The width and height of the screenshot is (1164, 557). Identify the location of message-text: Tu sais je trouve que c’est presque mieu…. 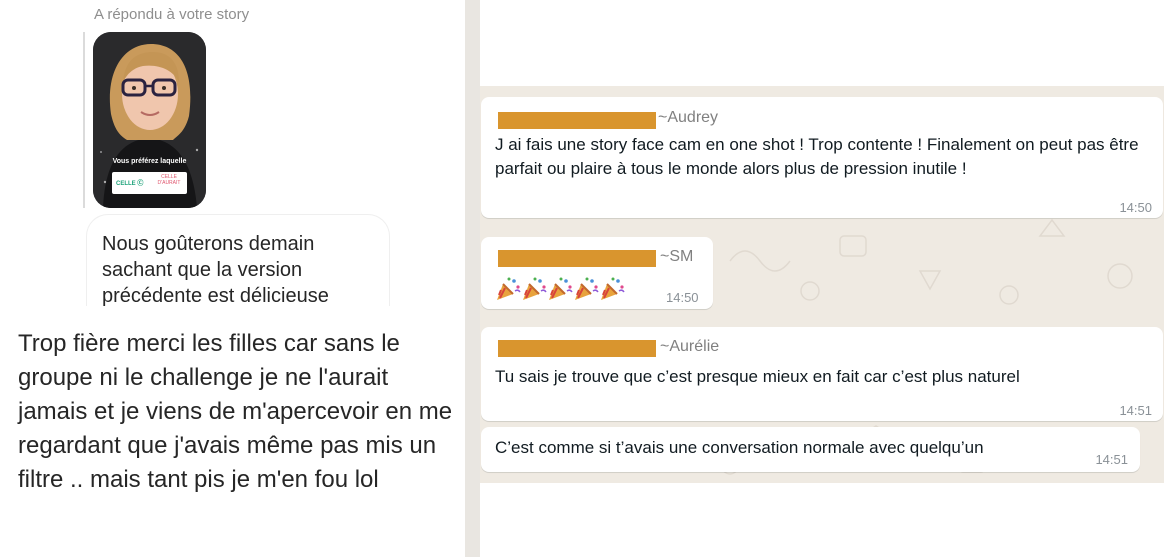
(757, 376).